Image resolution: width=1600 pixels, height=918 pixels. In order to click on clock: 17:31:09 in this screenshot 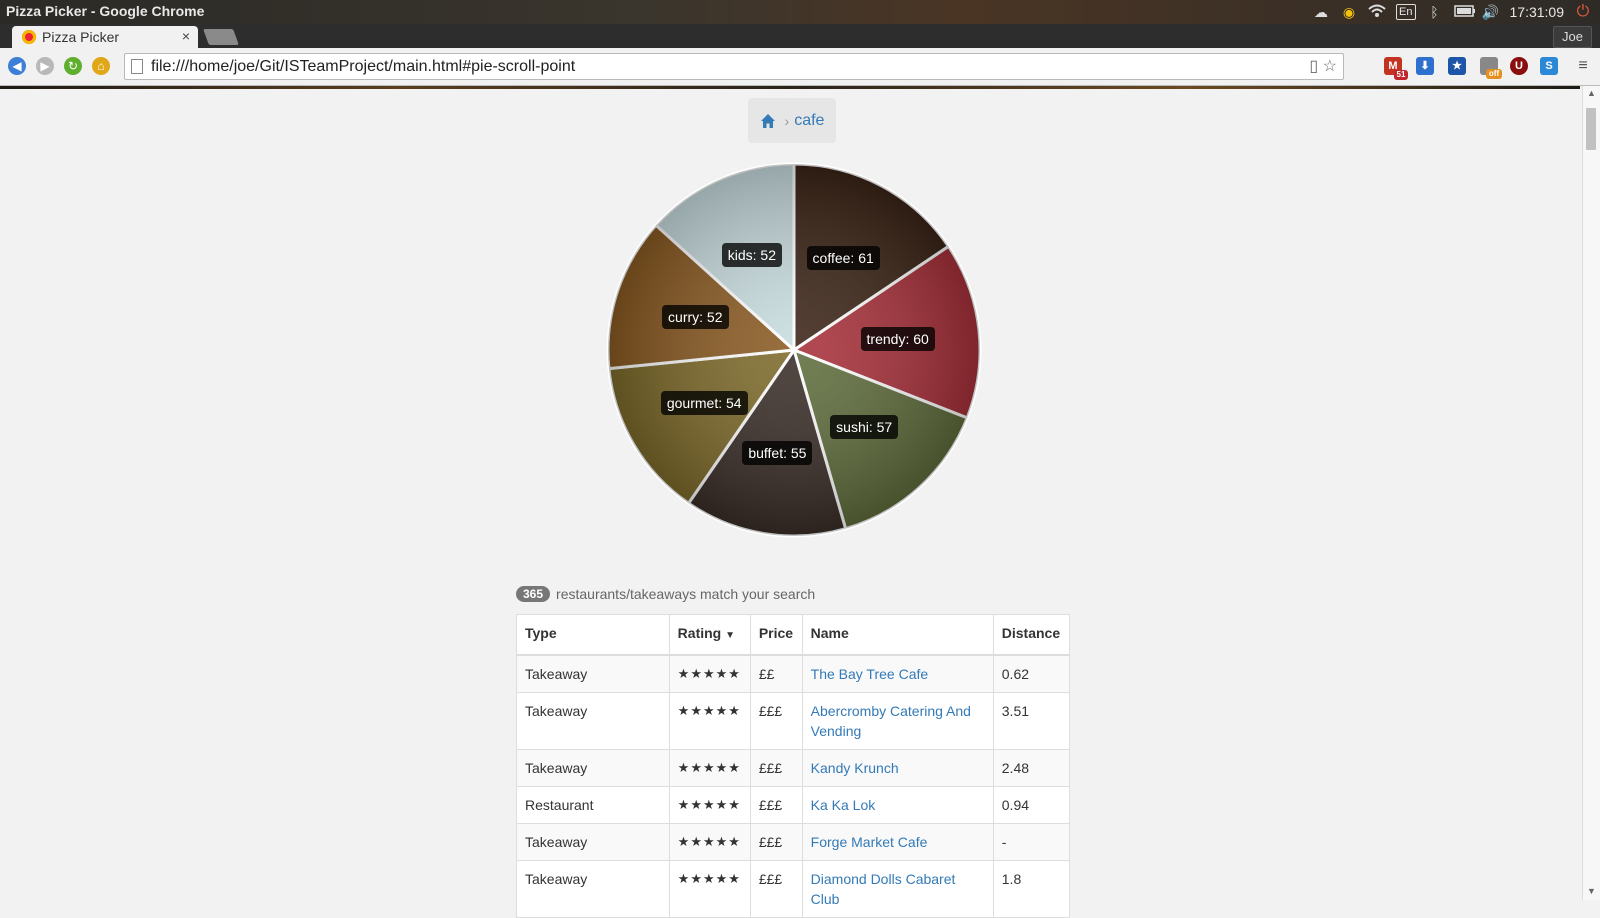, I will do `click(1537, 12)`.